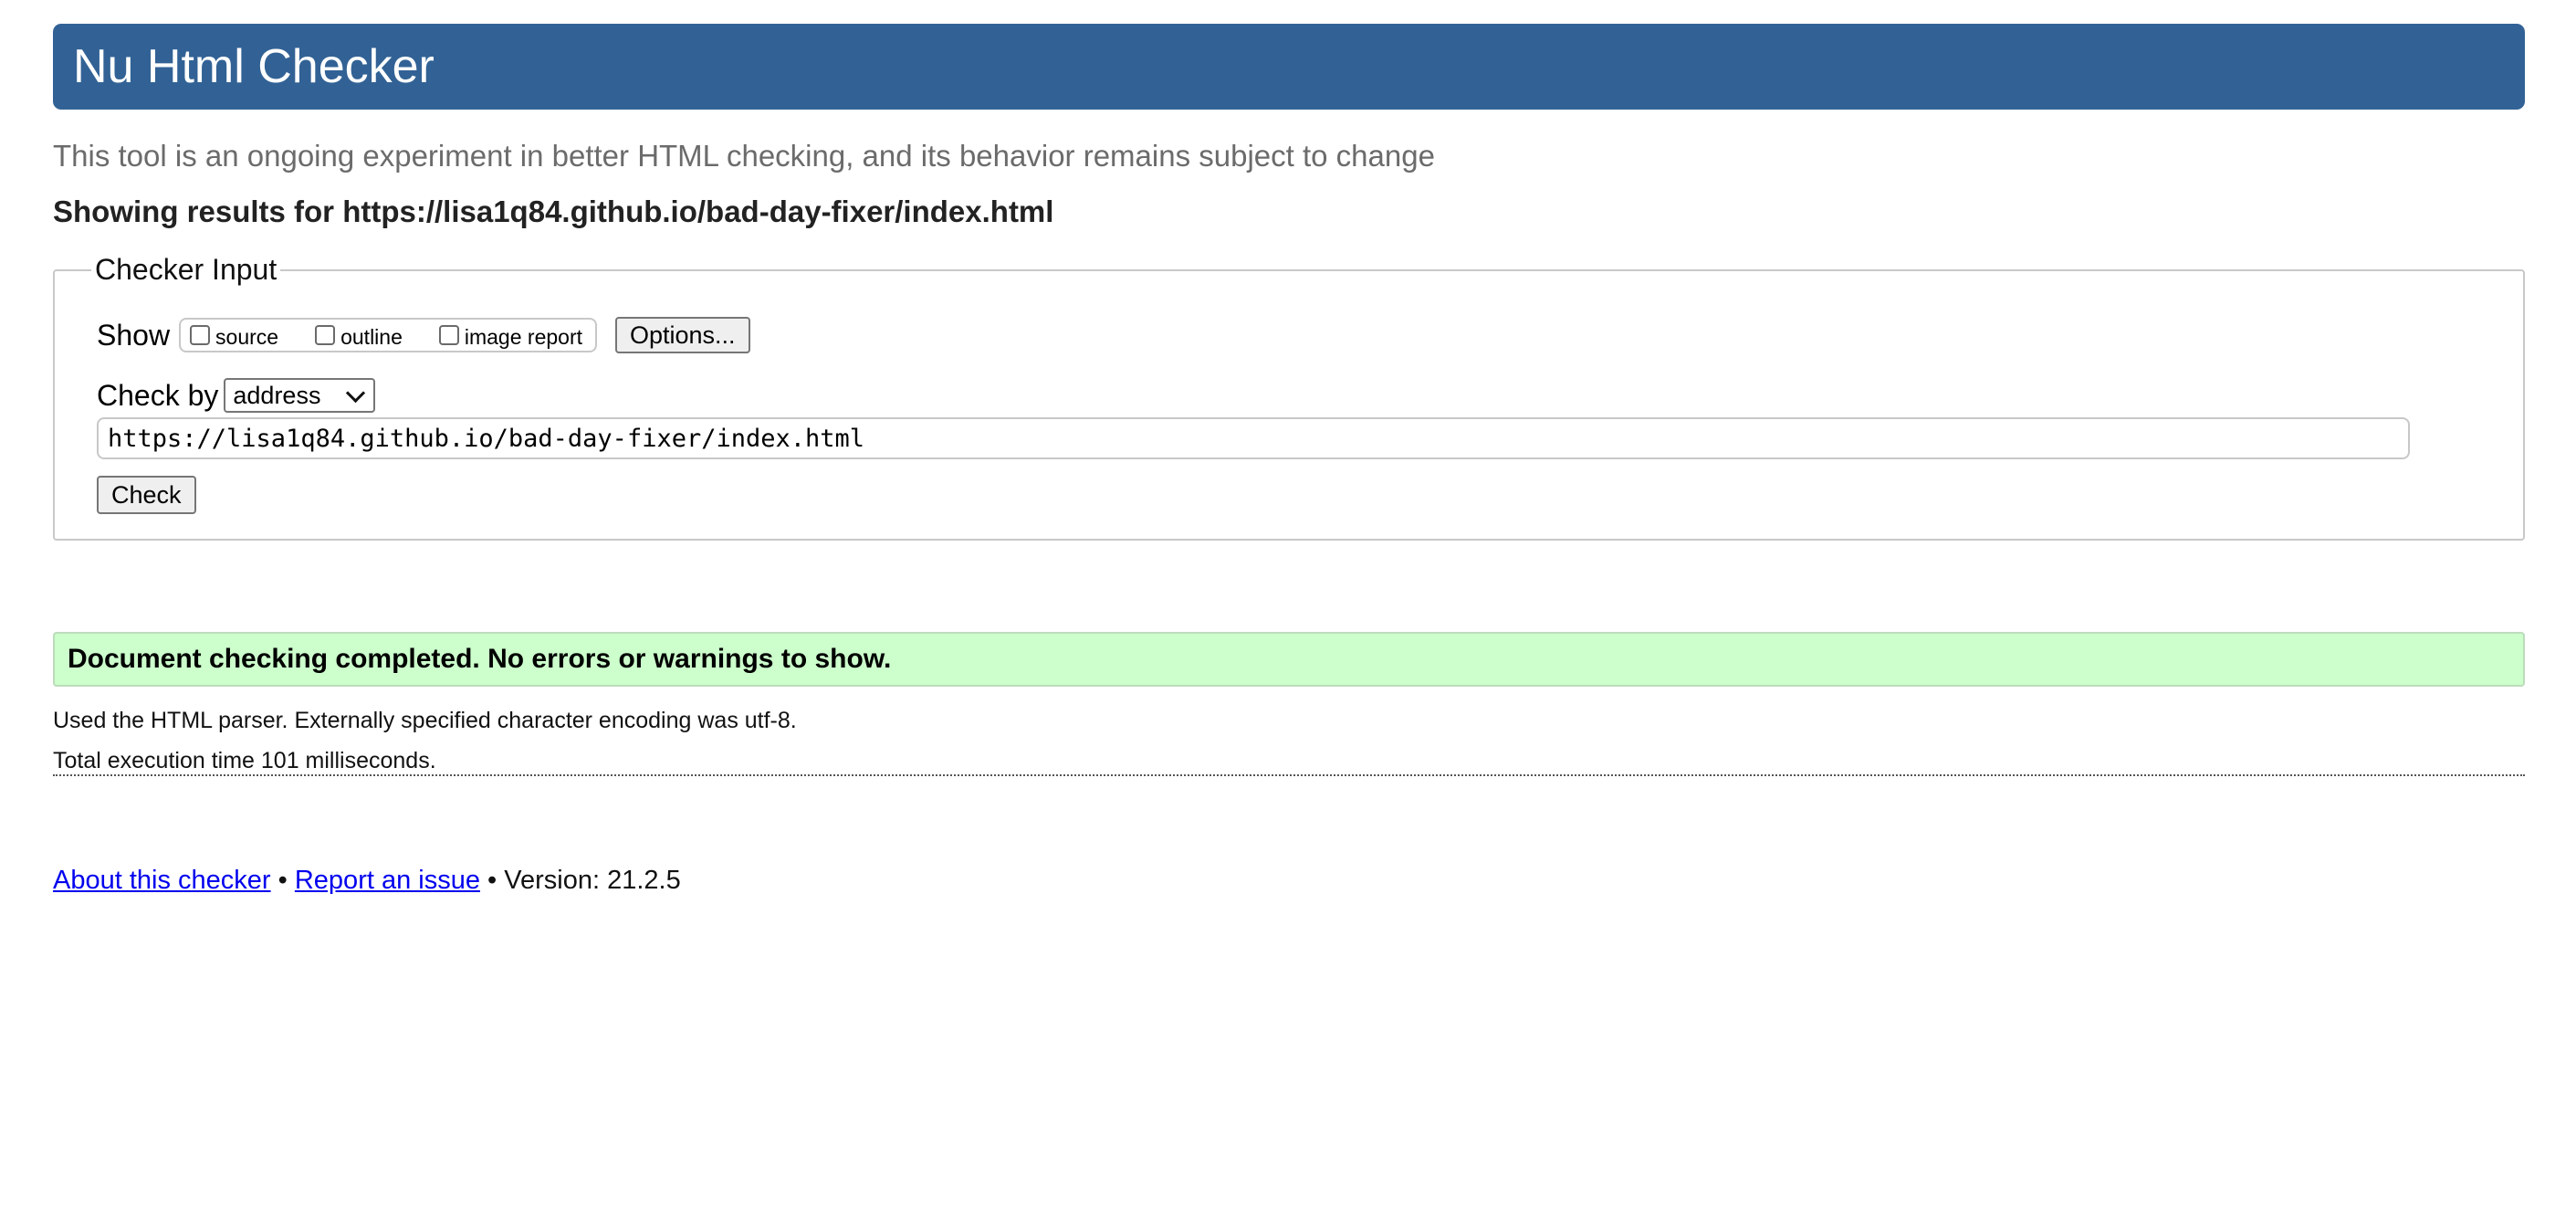 This screenshot has width=2576, height=1209. I want to click on outline-checkbox, so click(326, 335).